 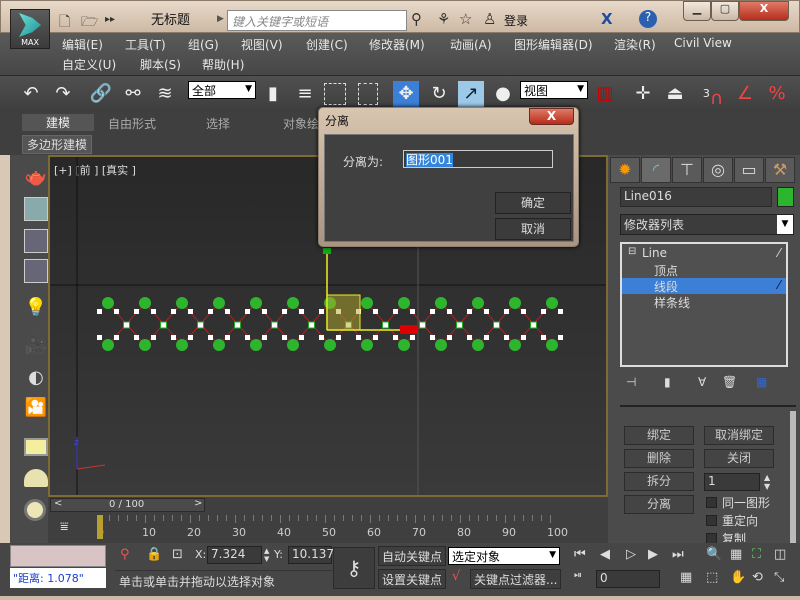 What do you see at coordinates (58, 556) in the screenshot?
I see `maxscript-listener` at bounding box center [58, 556].